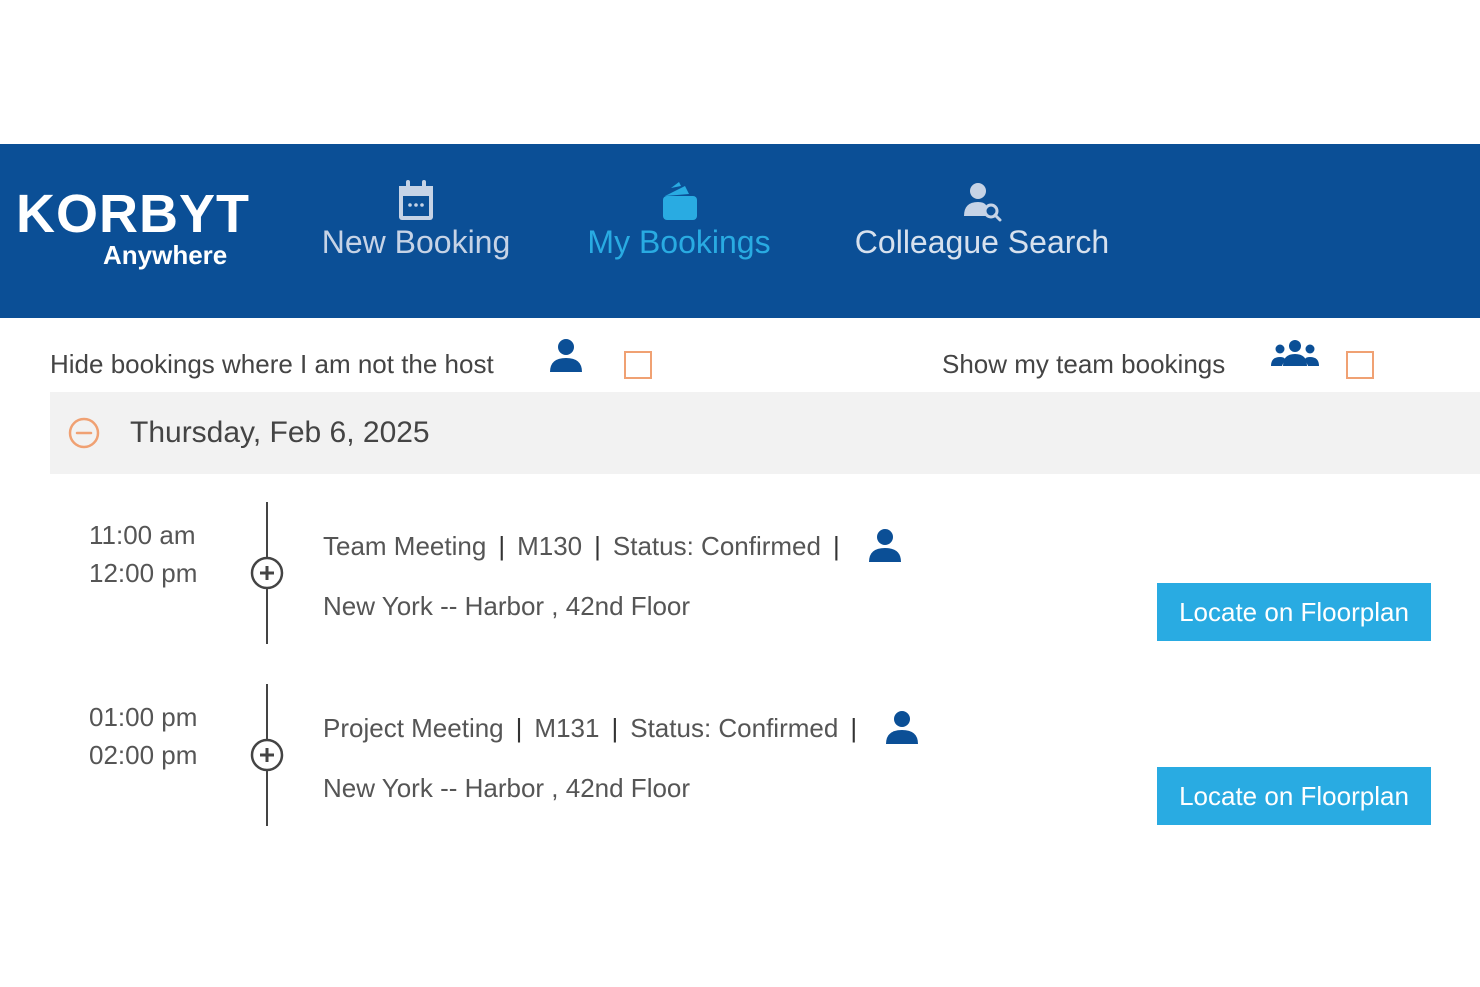  What do you see at coordinates (84, 433) in the screenshot?
I see `collapse-minus-icon` at bounding box center [84, 433].